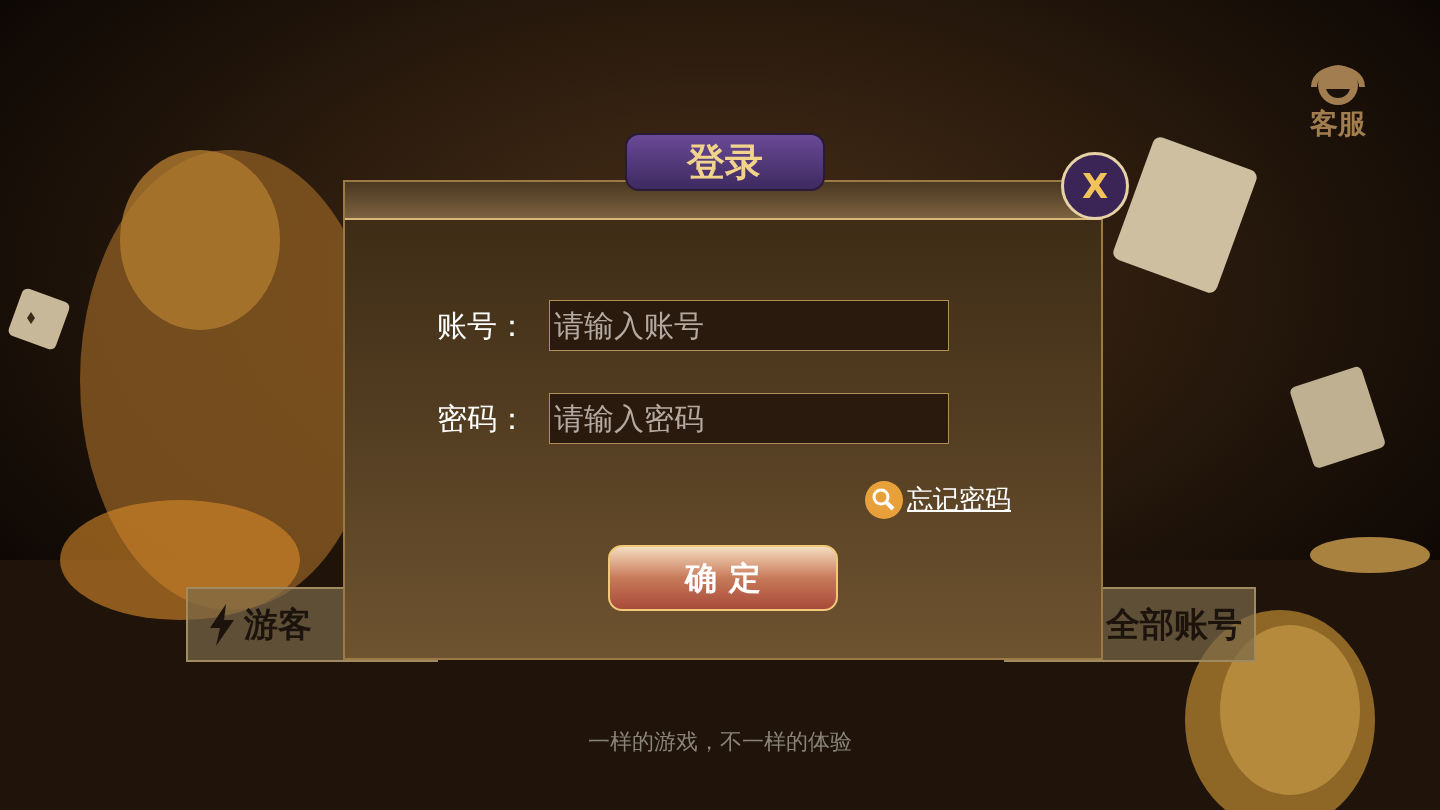 This screenshot has width=1440, height=810. I want to click on forgot-password-link: 忘记密码, so click(959, 499).